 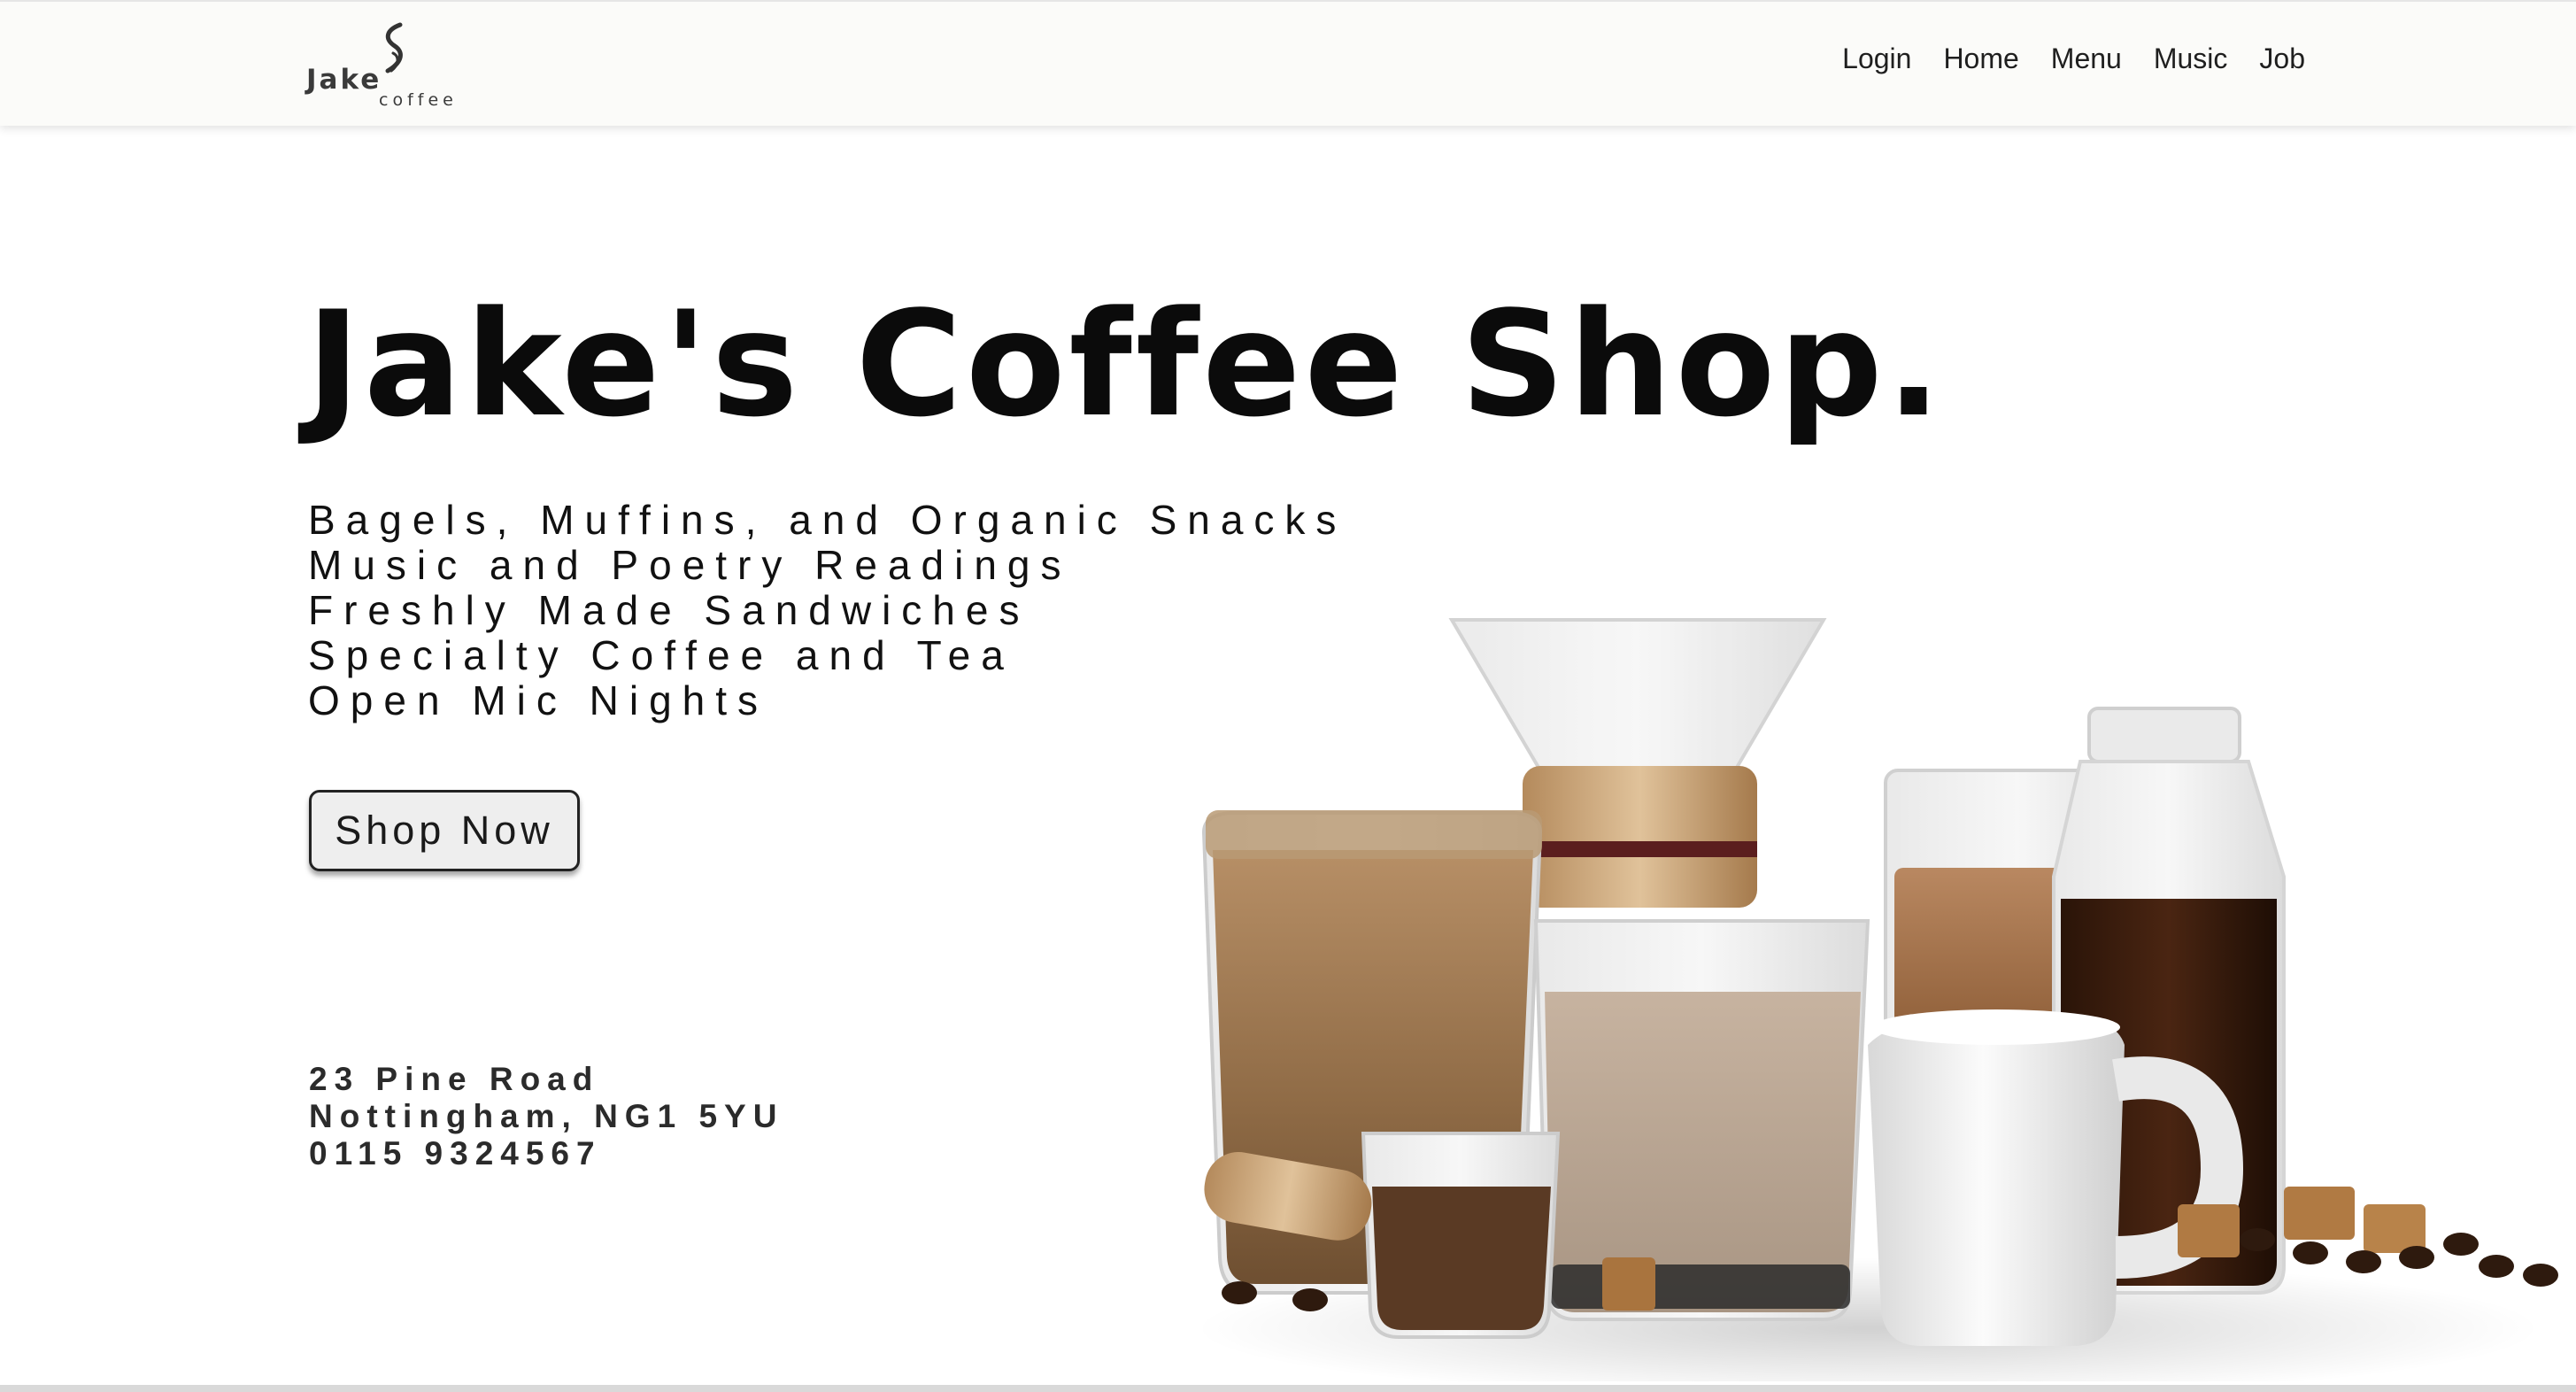 I want to click on feature-item: Bagels, Muffins, and Organic Snacks, so click(x=827, y=520).